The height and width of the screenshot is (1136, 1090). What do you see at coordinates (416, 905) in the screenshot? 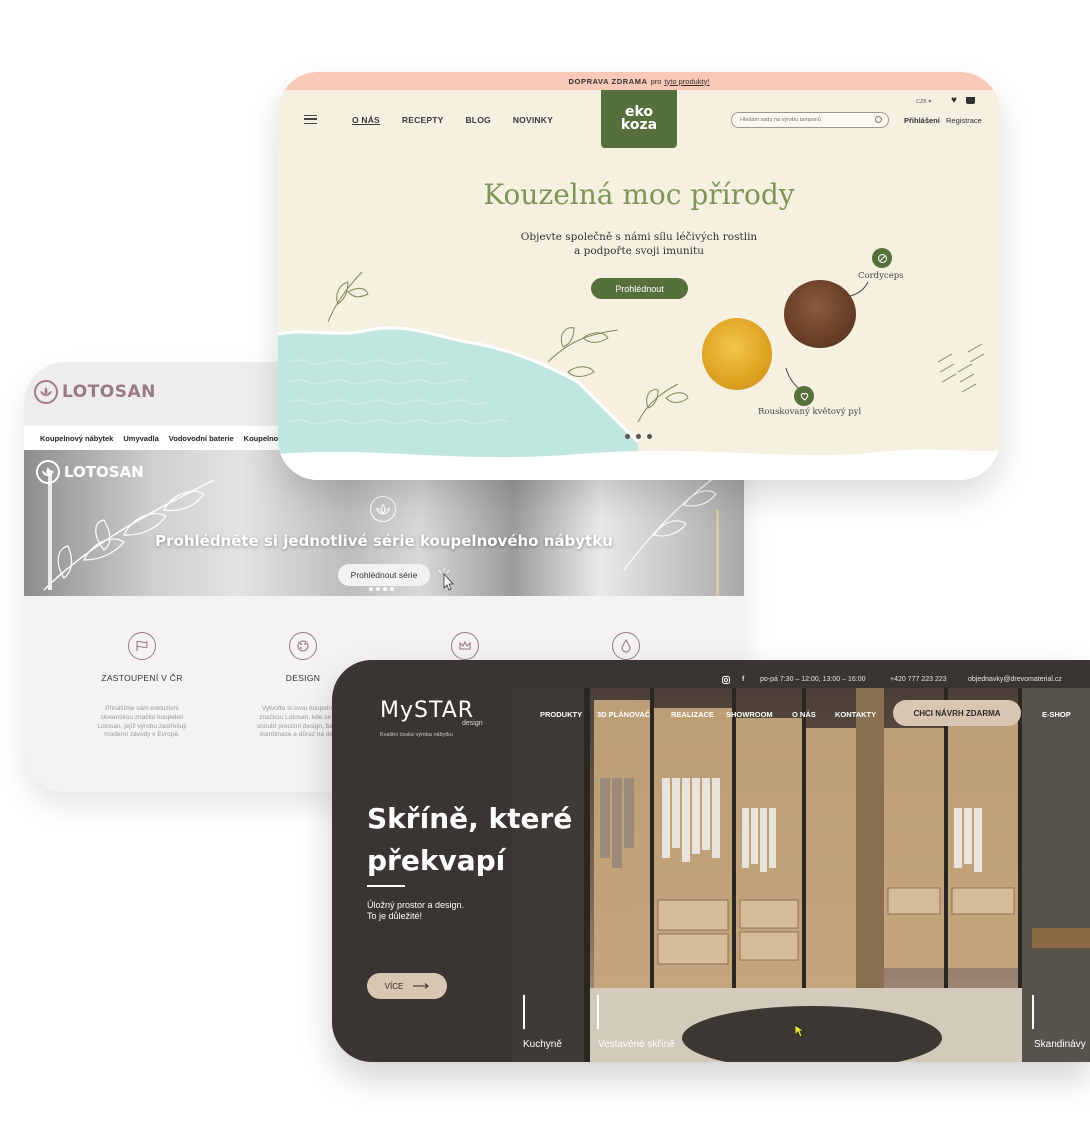
I see `description-line-1: Úložný prostor a design.` at bounding box center [416, 905].